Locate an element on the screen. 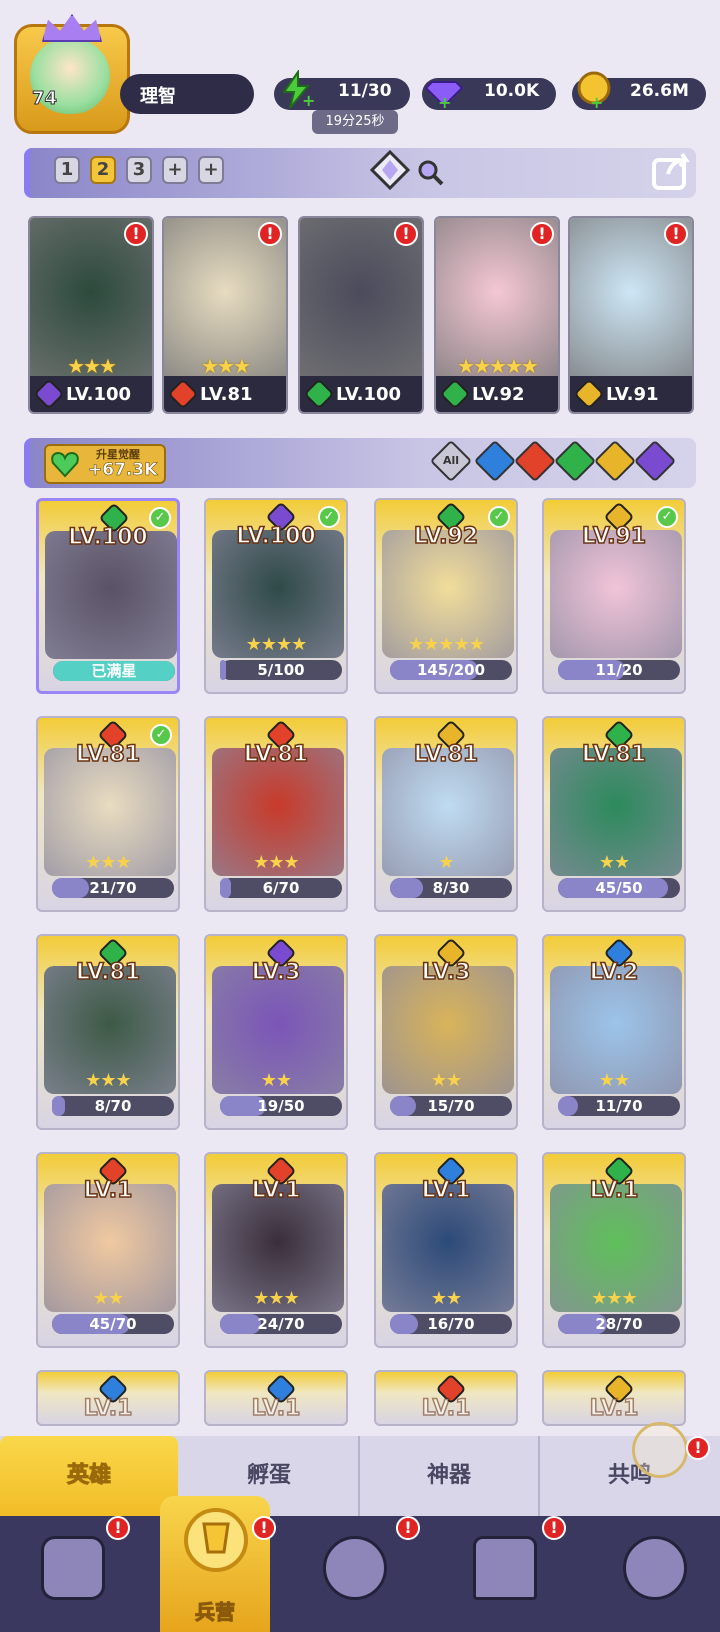  energy-value: 11/30 is located at coordinates (365, 91).